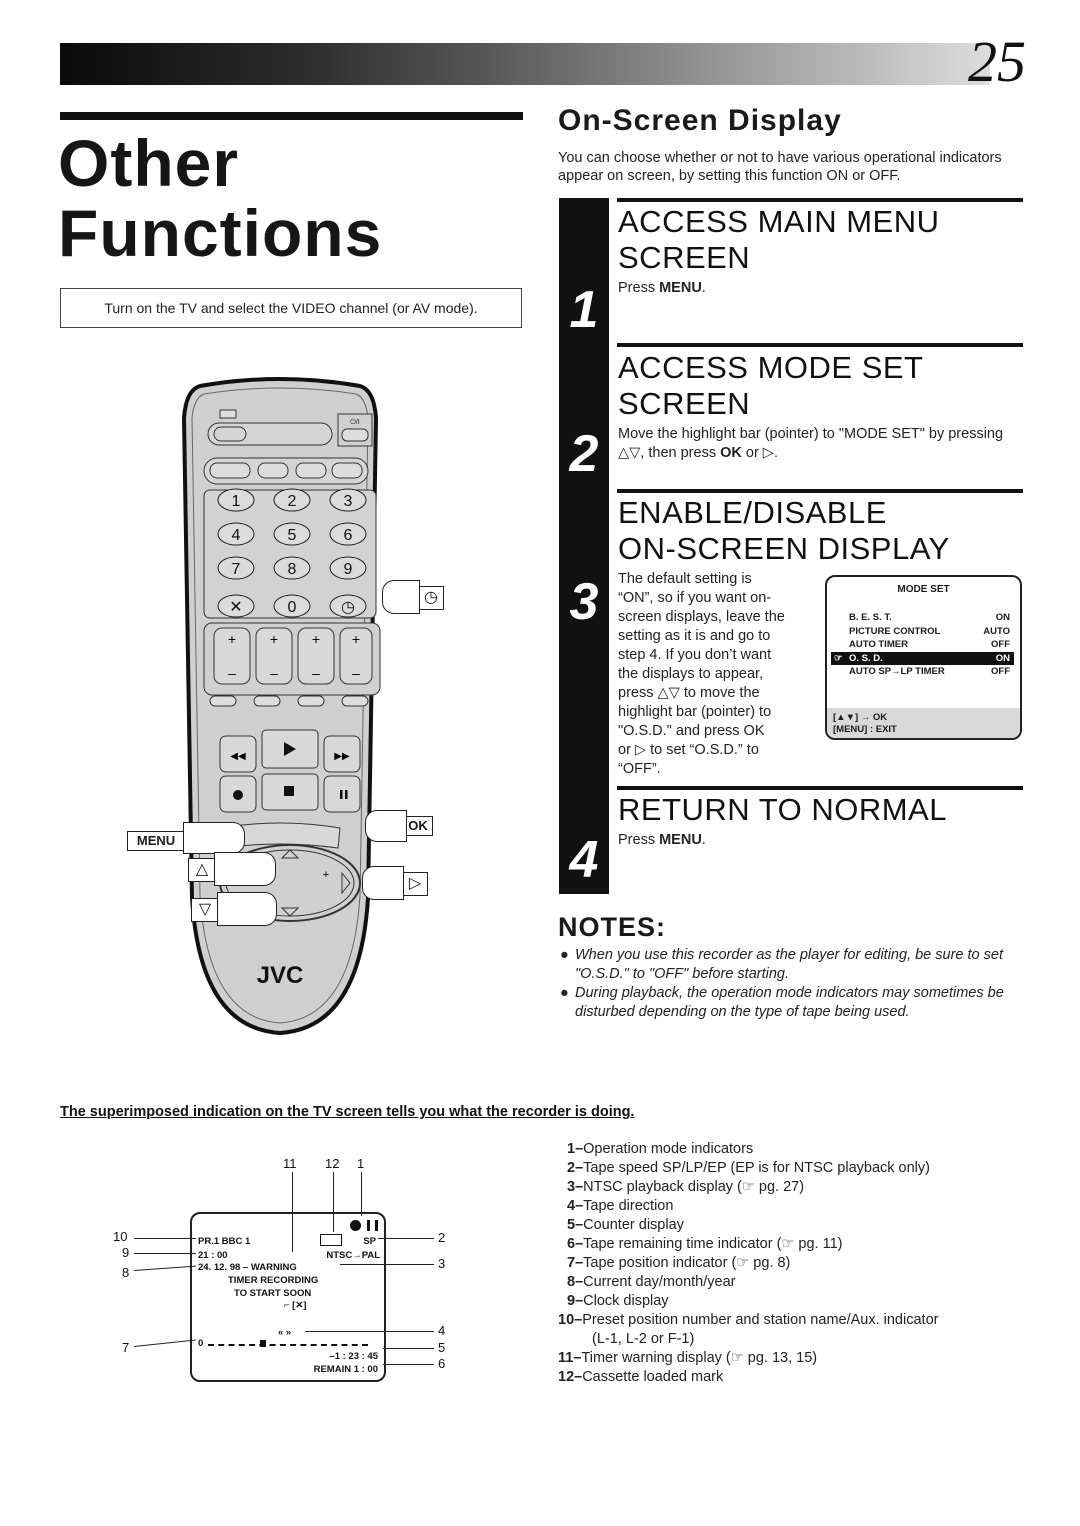  I want to click on legend-item: 12–Cassette loaded mark, so click(640, 1377).